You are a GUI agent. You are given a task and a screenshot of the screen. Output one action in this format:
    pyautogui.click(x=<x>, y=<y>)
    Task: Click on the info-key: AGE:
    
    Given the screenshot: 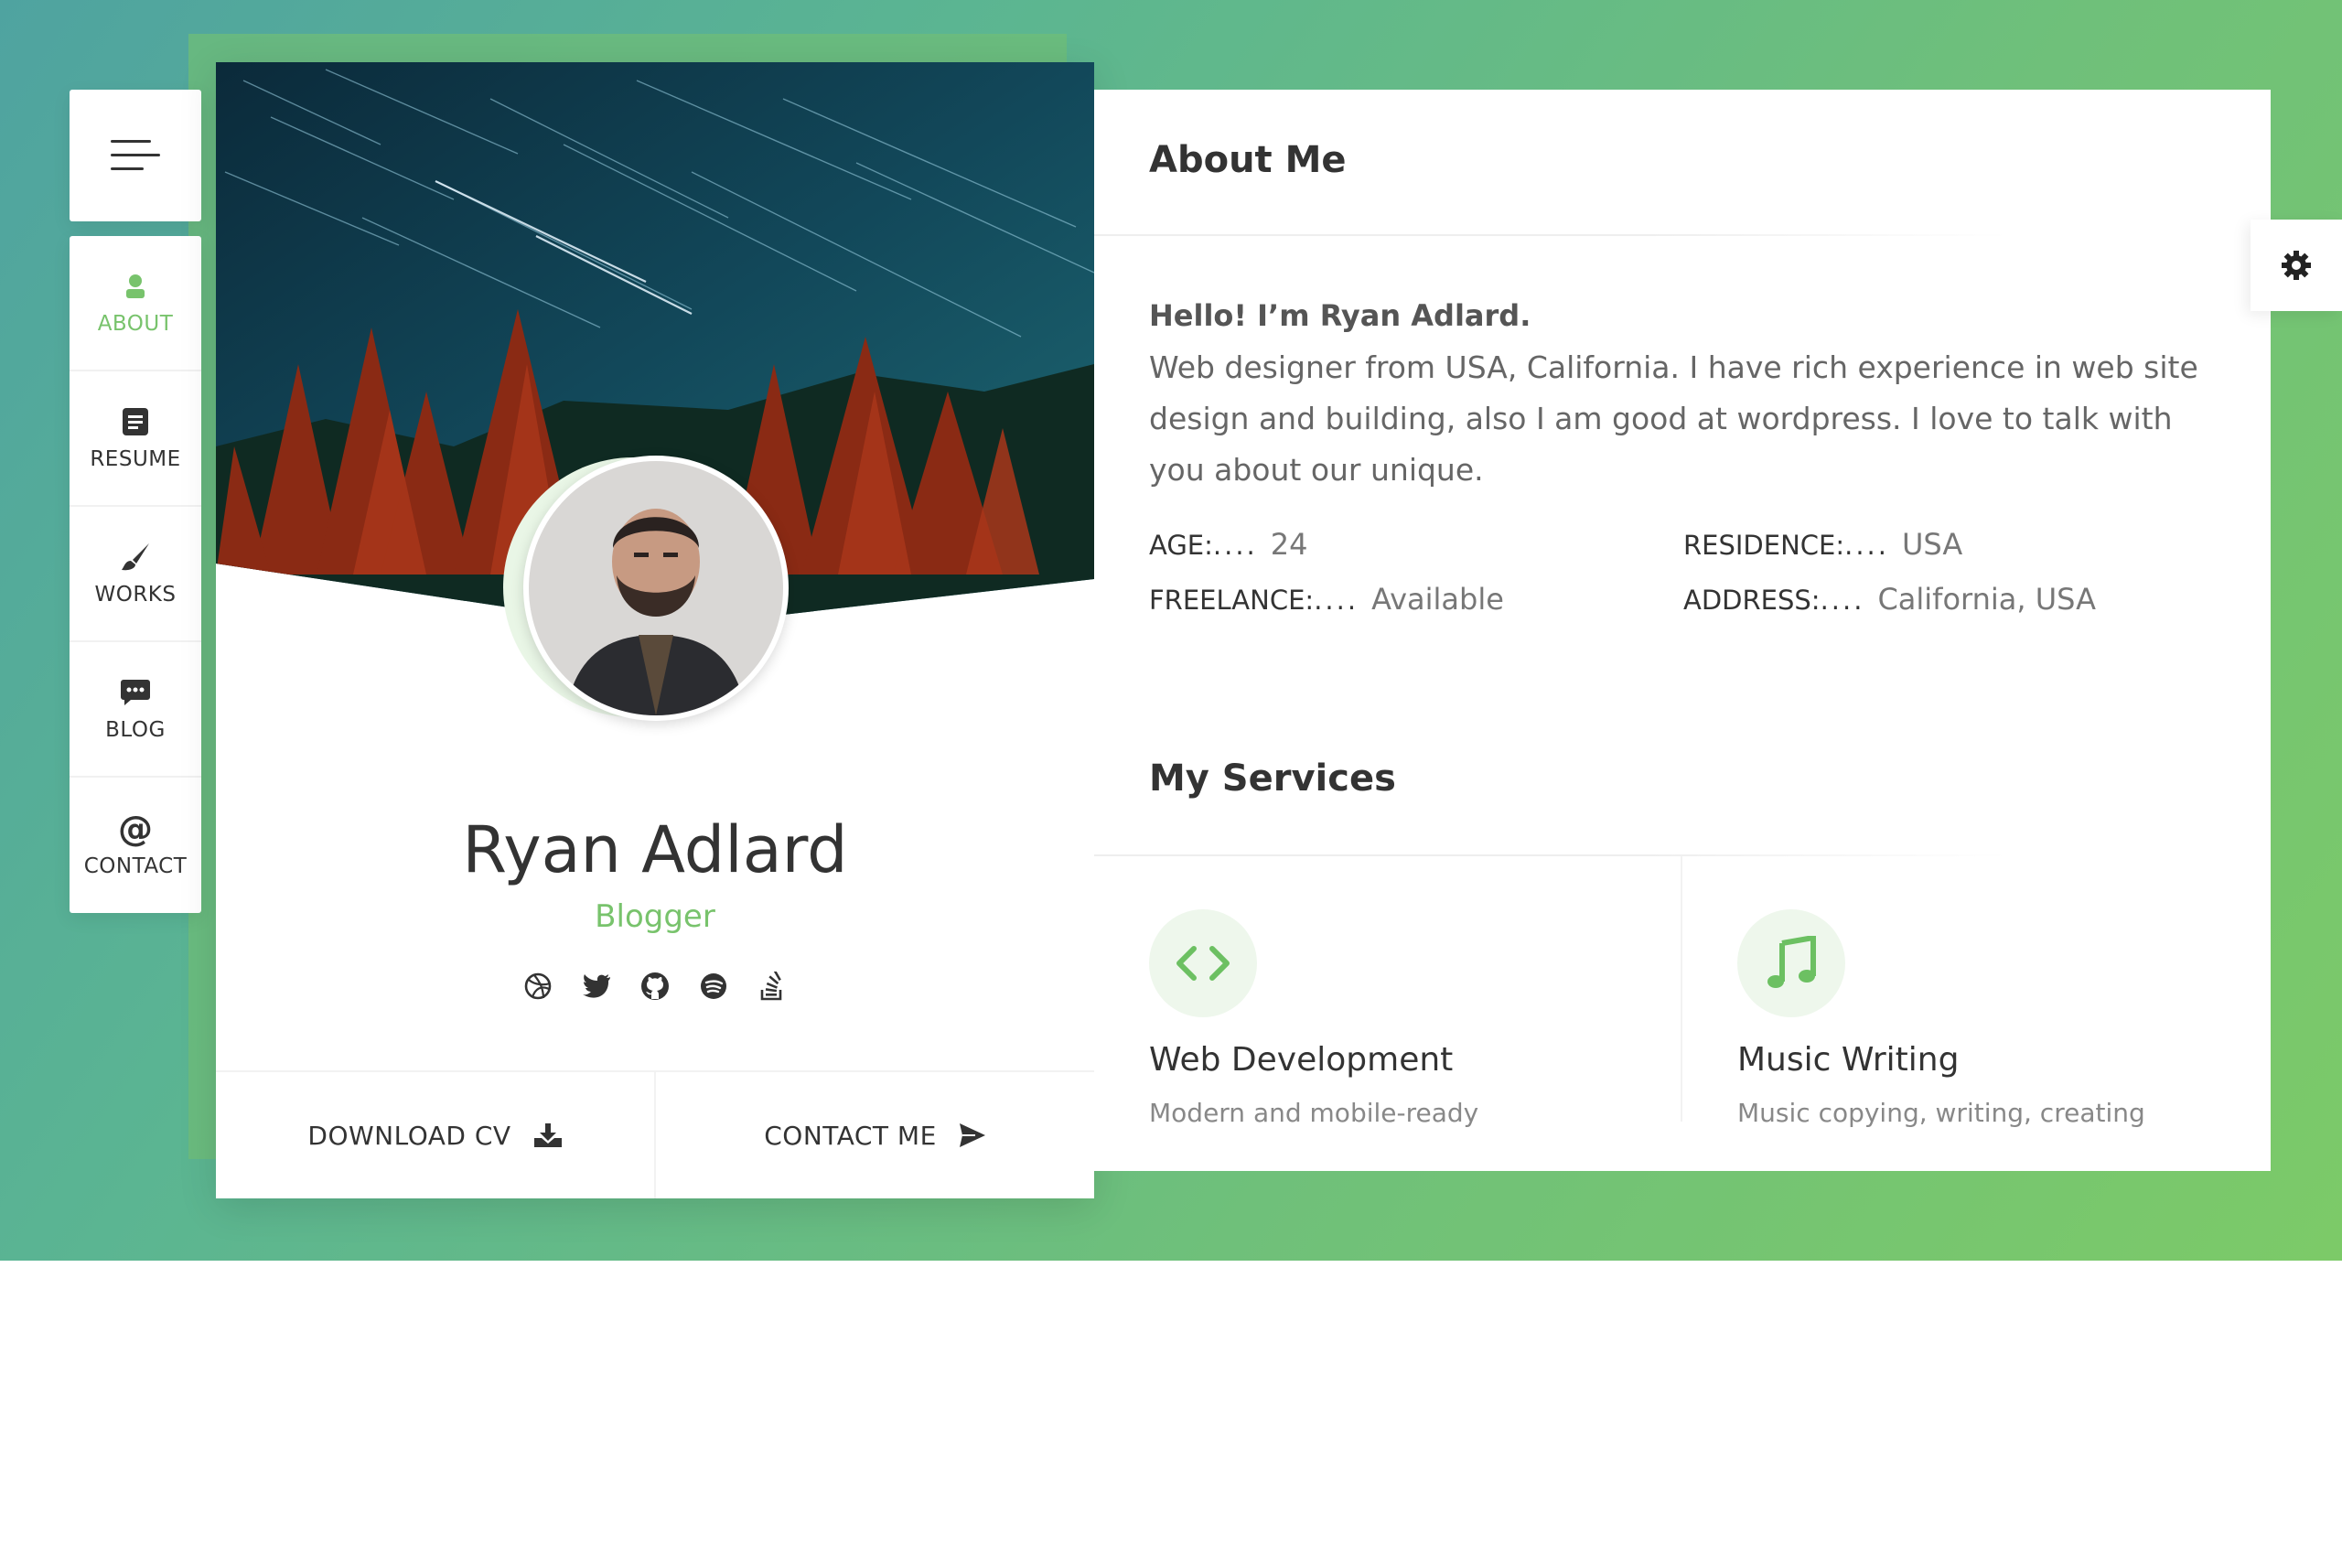 What is the action you would take?
    pyautogui.click(x=1181, y=545)
    